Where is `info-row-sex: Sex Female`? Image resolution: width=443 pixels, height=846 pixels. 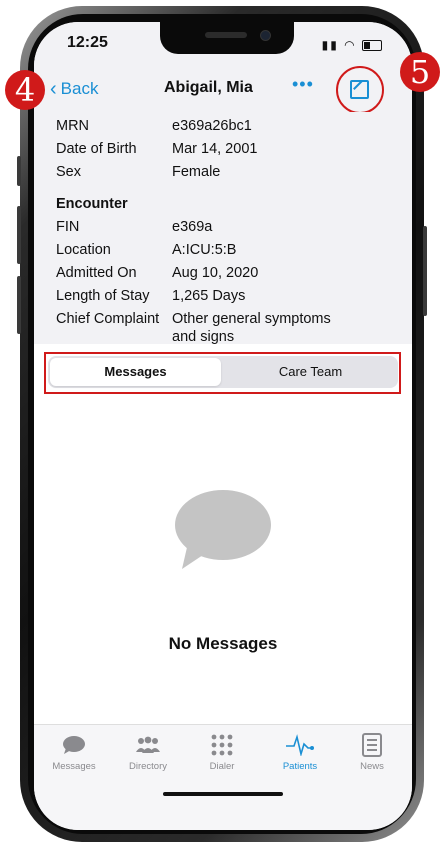 info-row-sex: Sex Female is located at coordinates (138, 172).